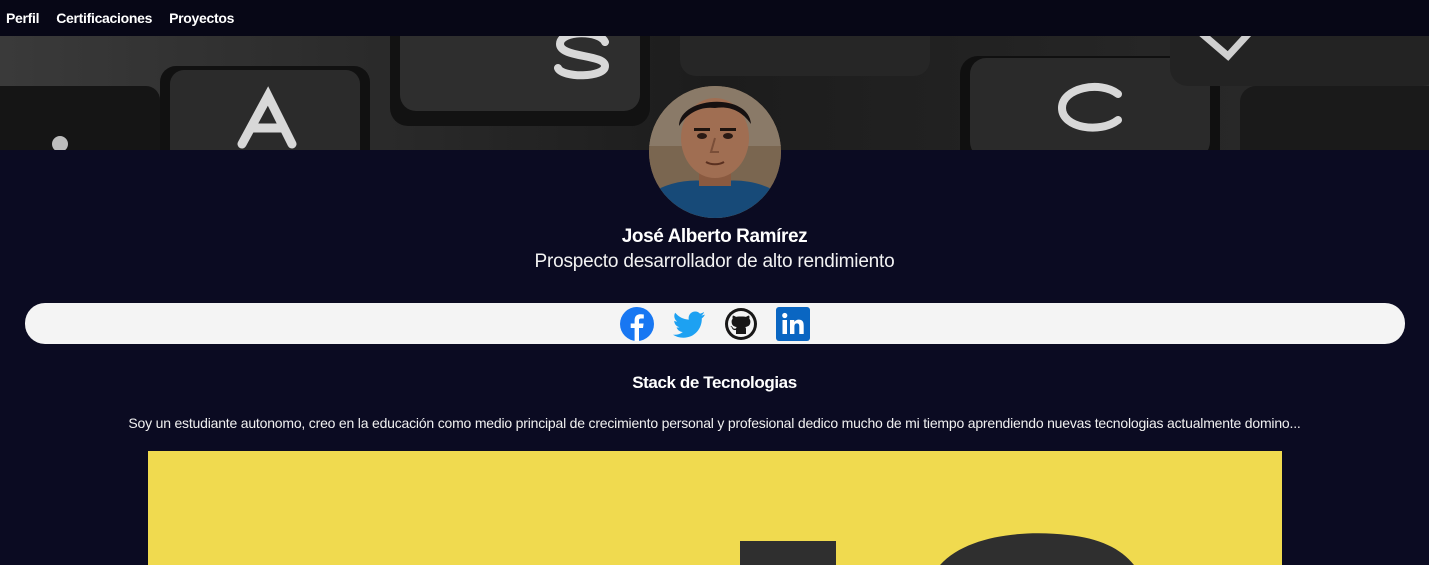  I want to click on nav-item-proyectos: Proyectos, so click(201, 18).